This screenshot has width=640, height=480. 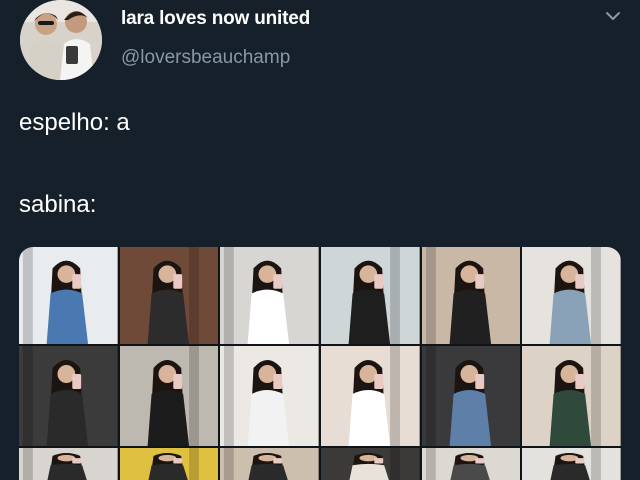 I want to click on author-handle: @loversbeauchamp, so click(x=205, y=58).